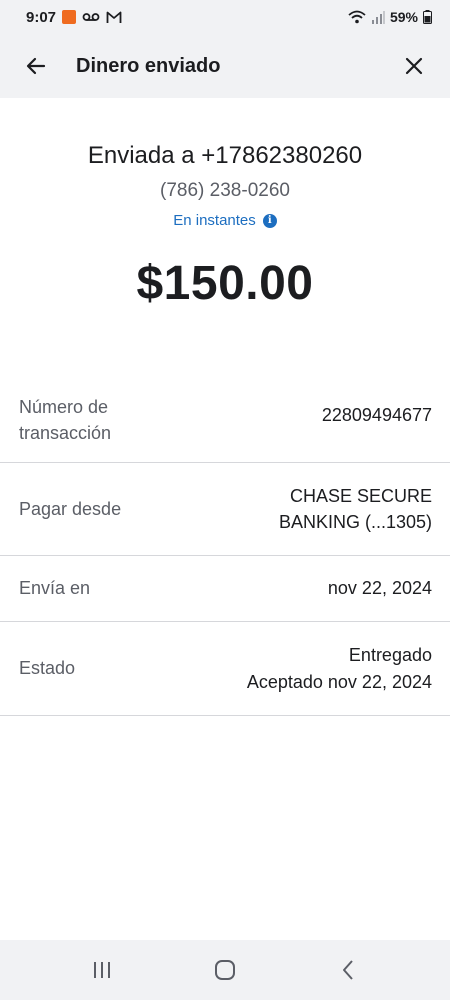 Image resolution: width=450 pixels, height=1000 pixels. I want to click on delivery-speed-link: En instantes i, so click(225, 220).